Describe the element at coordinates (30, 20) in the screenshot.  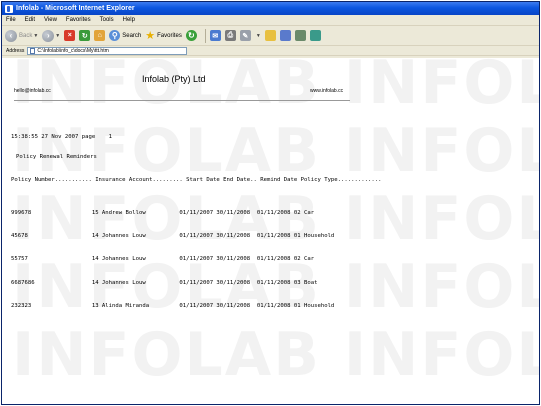
I see `menu-edit: Edit` at that location.